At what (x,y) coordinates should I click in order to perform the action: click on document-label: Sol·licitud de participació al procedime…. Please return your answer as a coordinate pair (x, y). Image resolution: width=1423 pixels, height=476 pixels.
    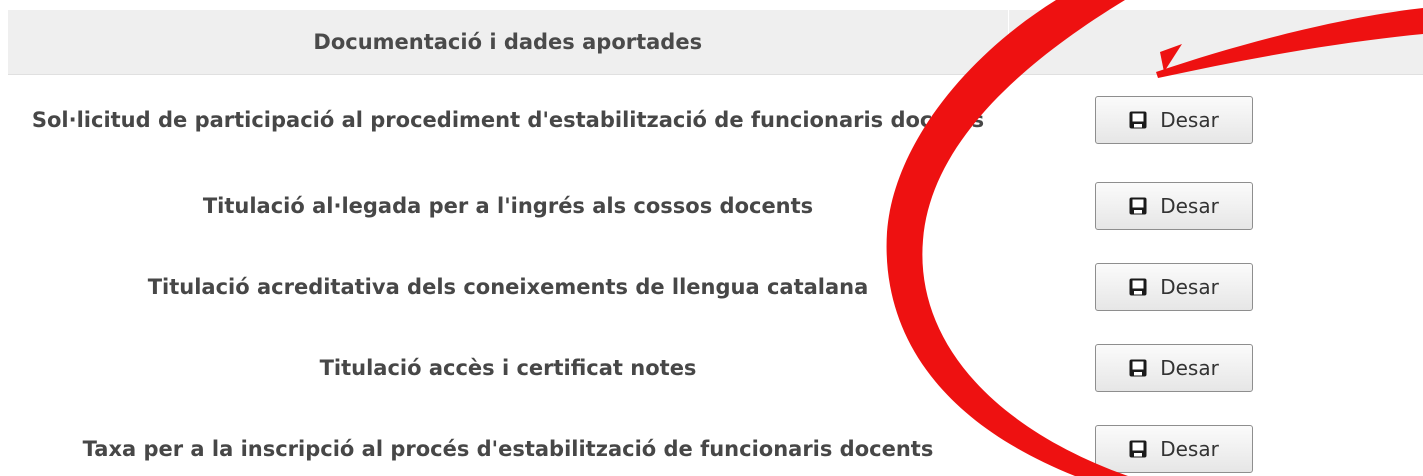
    Looking at the image, I should click on (508, 120).